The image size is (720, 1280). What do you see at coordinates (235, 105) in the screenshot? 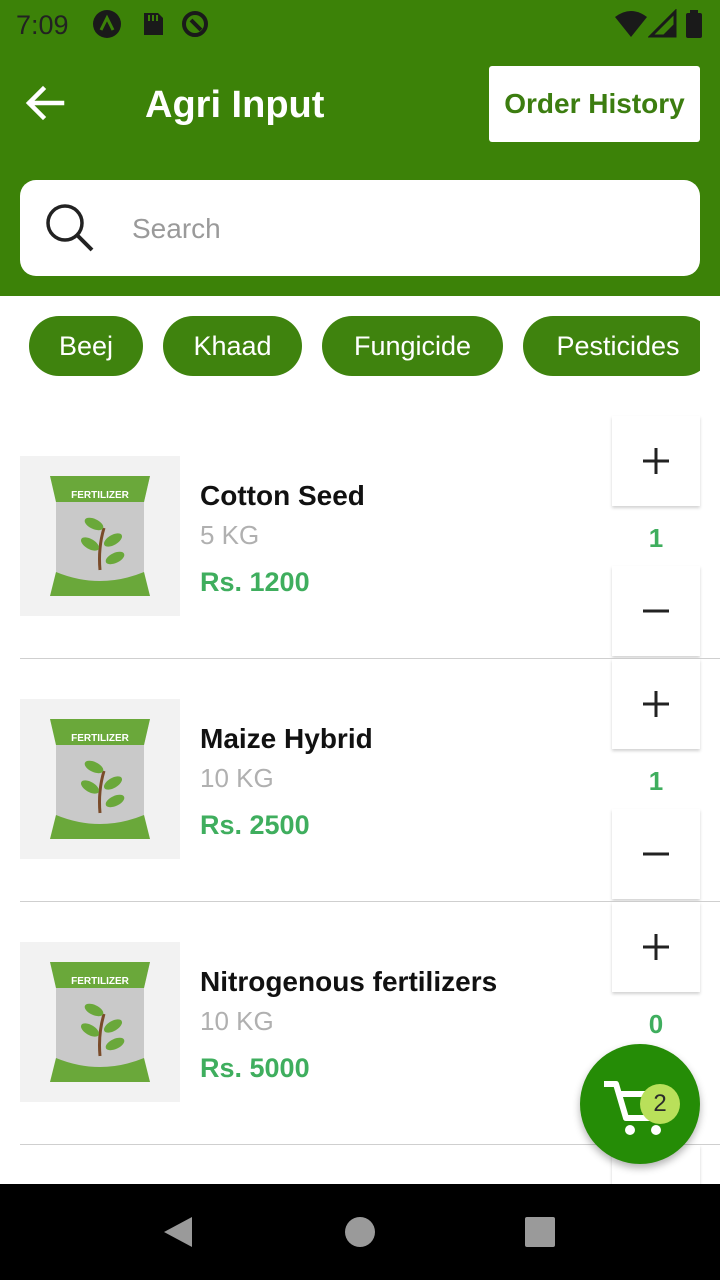
I see `page-title: Agri Input` at bounding box center [235, 105].